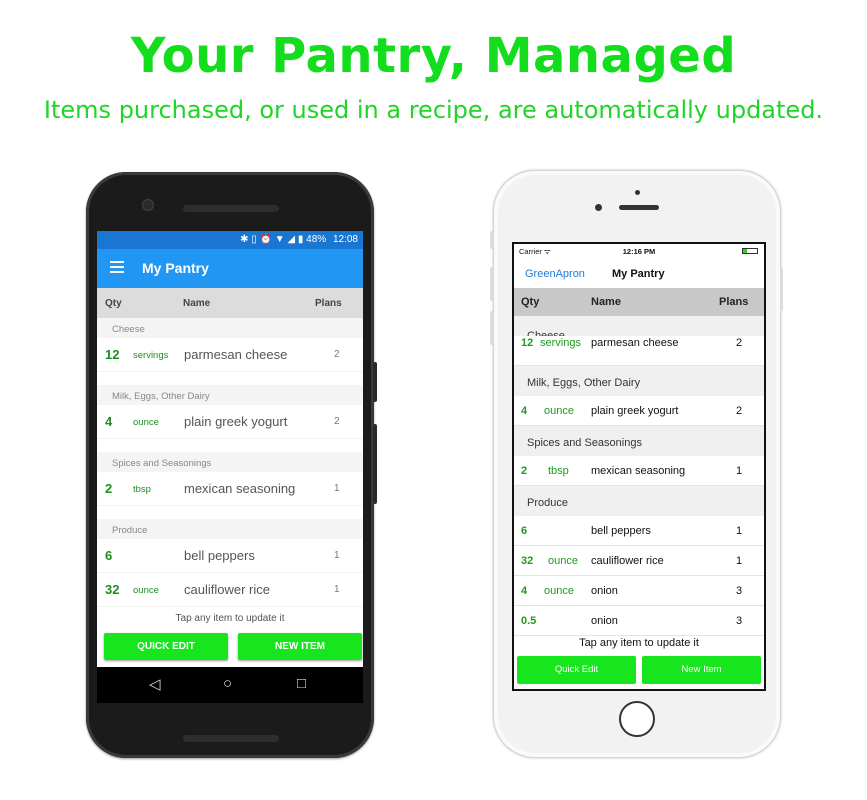 The height and width of the screenshot is (800, 867). What do you see at coordinates (300, 646) in the screenshot?
I see `new-item-button: NEW ITEM` at bounding box center [300, 646].